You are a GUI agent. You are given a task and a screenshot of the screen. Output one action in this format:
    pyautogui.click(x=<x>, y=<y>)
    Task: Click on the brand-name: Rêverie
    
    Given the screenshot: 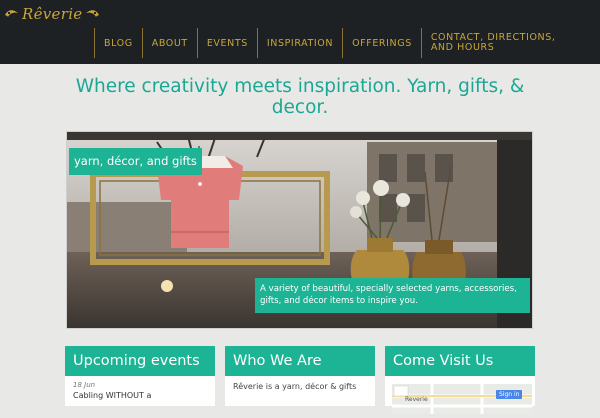 What is the action you would take?
    pyautogui.click(x=52, y=14)
    